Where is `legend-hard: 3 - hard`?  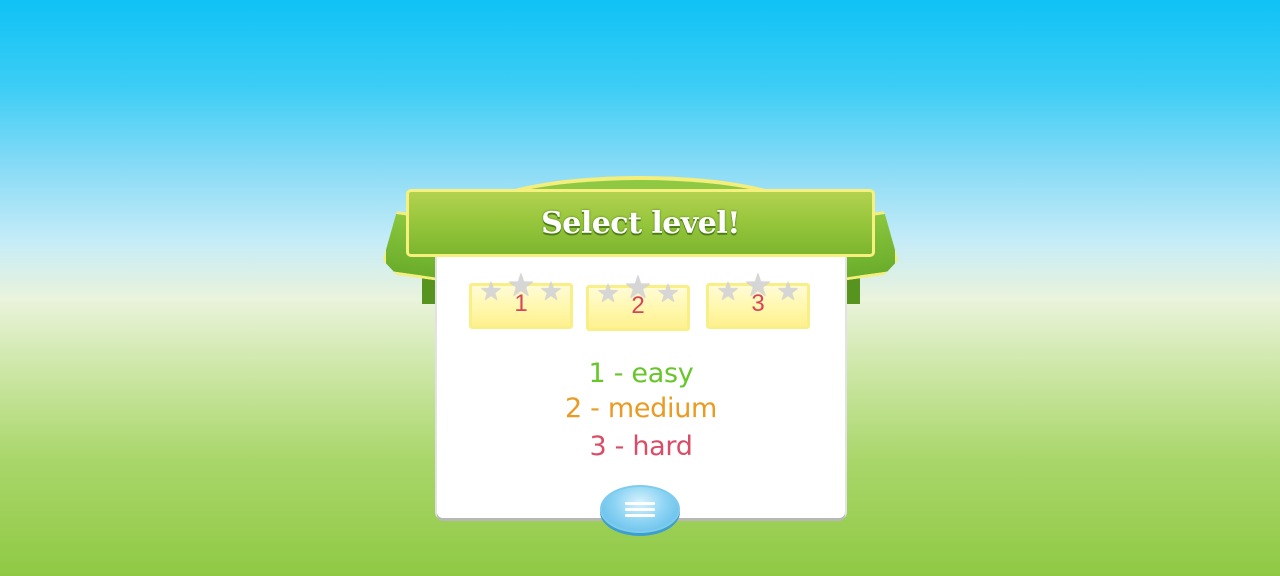 legend-hard: 3 - hard is located at coordinates (641, 446).